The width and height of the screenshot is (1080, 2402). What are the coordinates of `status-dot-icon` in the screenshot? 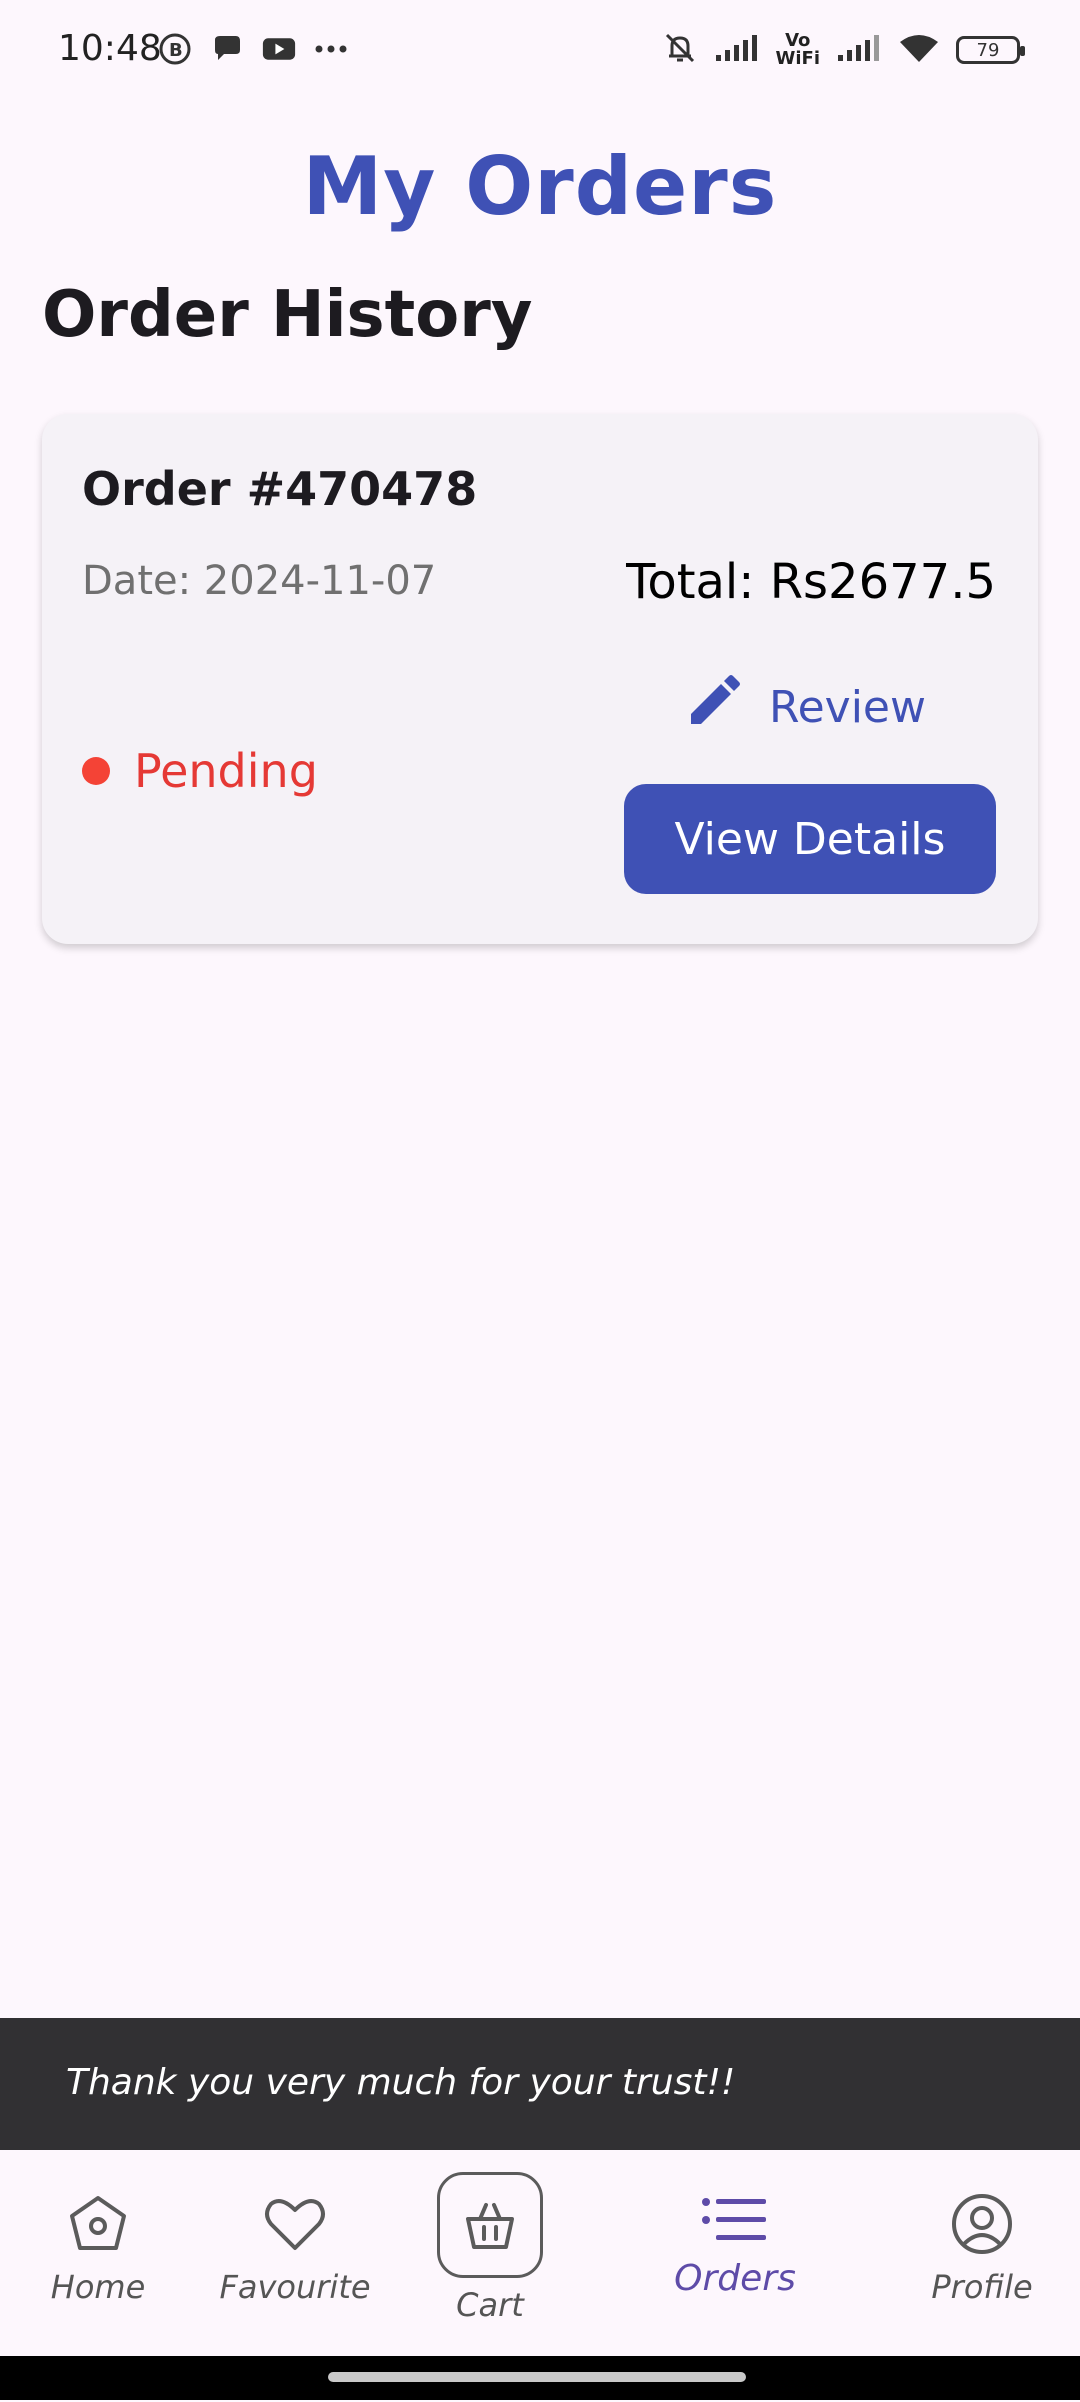 It's located at (96, 771).